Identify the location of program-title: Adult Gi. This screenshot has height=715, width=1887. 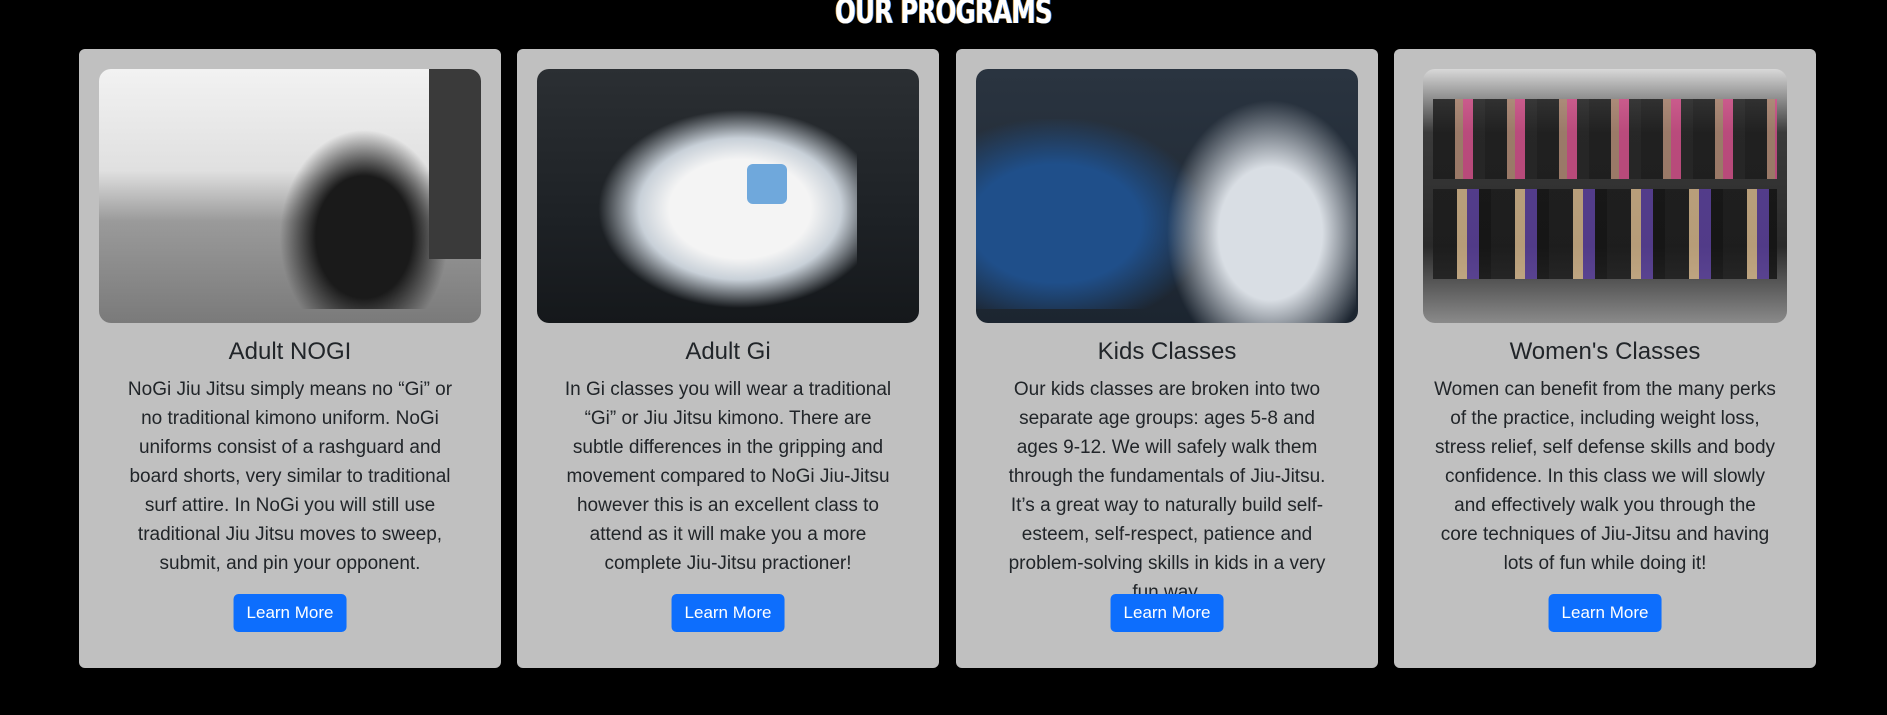
(728, 351).